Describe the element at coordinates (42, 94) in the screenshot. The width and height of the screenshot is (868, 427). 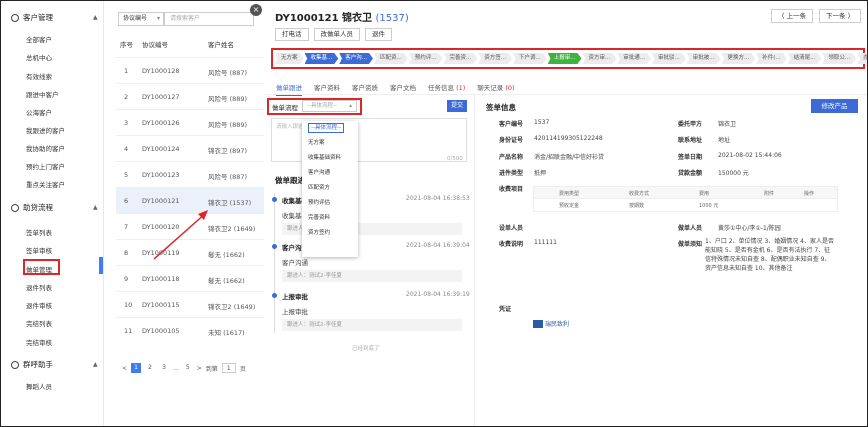
I see `sidebar-item: 跟进中客户` at that location.